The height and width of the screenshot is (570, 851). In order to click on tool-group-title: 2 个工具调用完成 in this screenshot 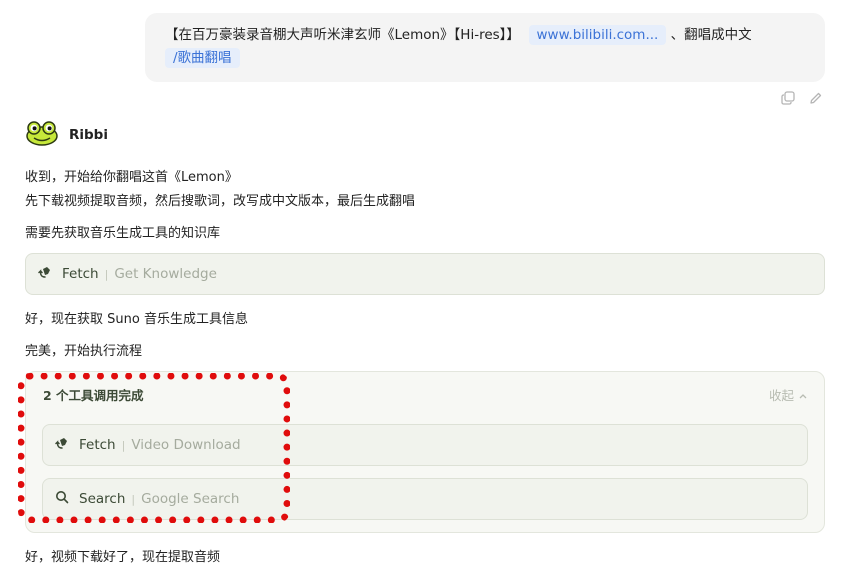, I will do `click(93, 395)`.